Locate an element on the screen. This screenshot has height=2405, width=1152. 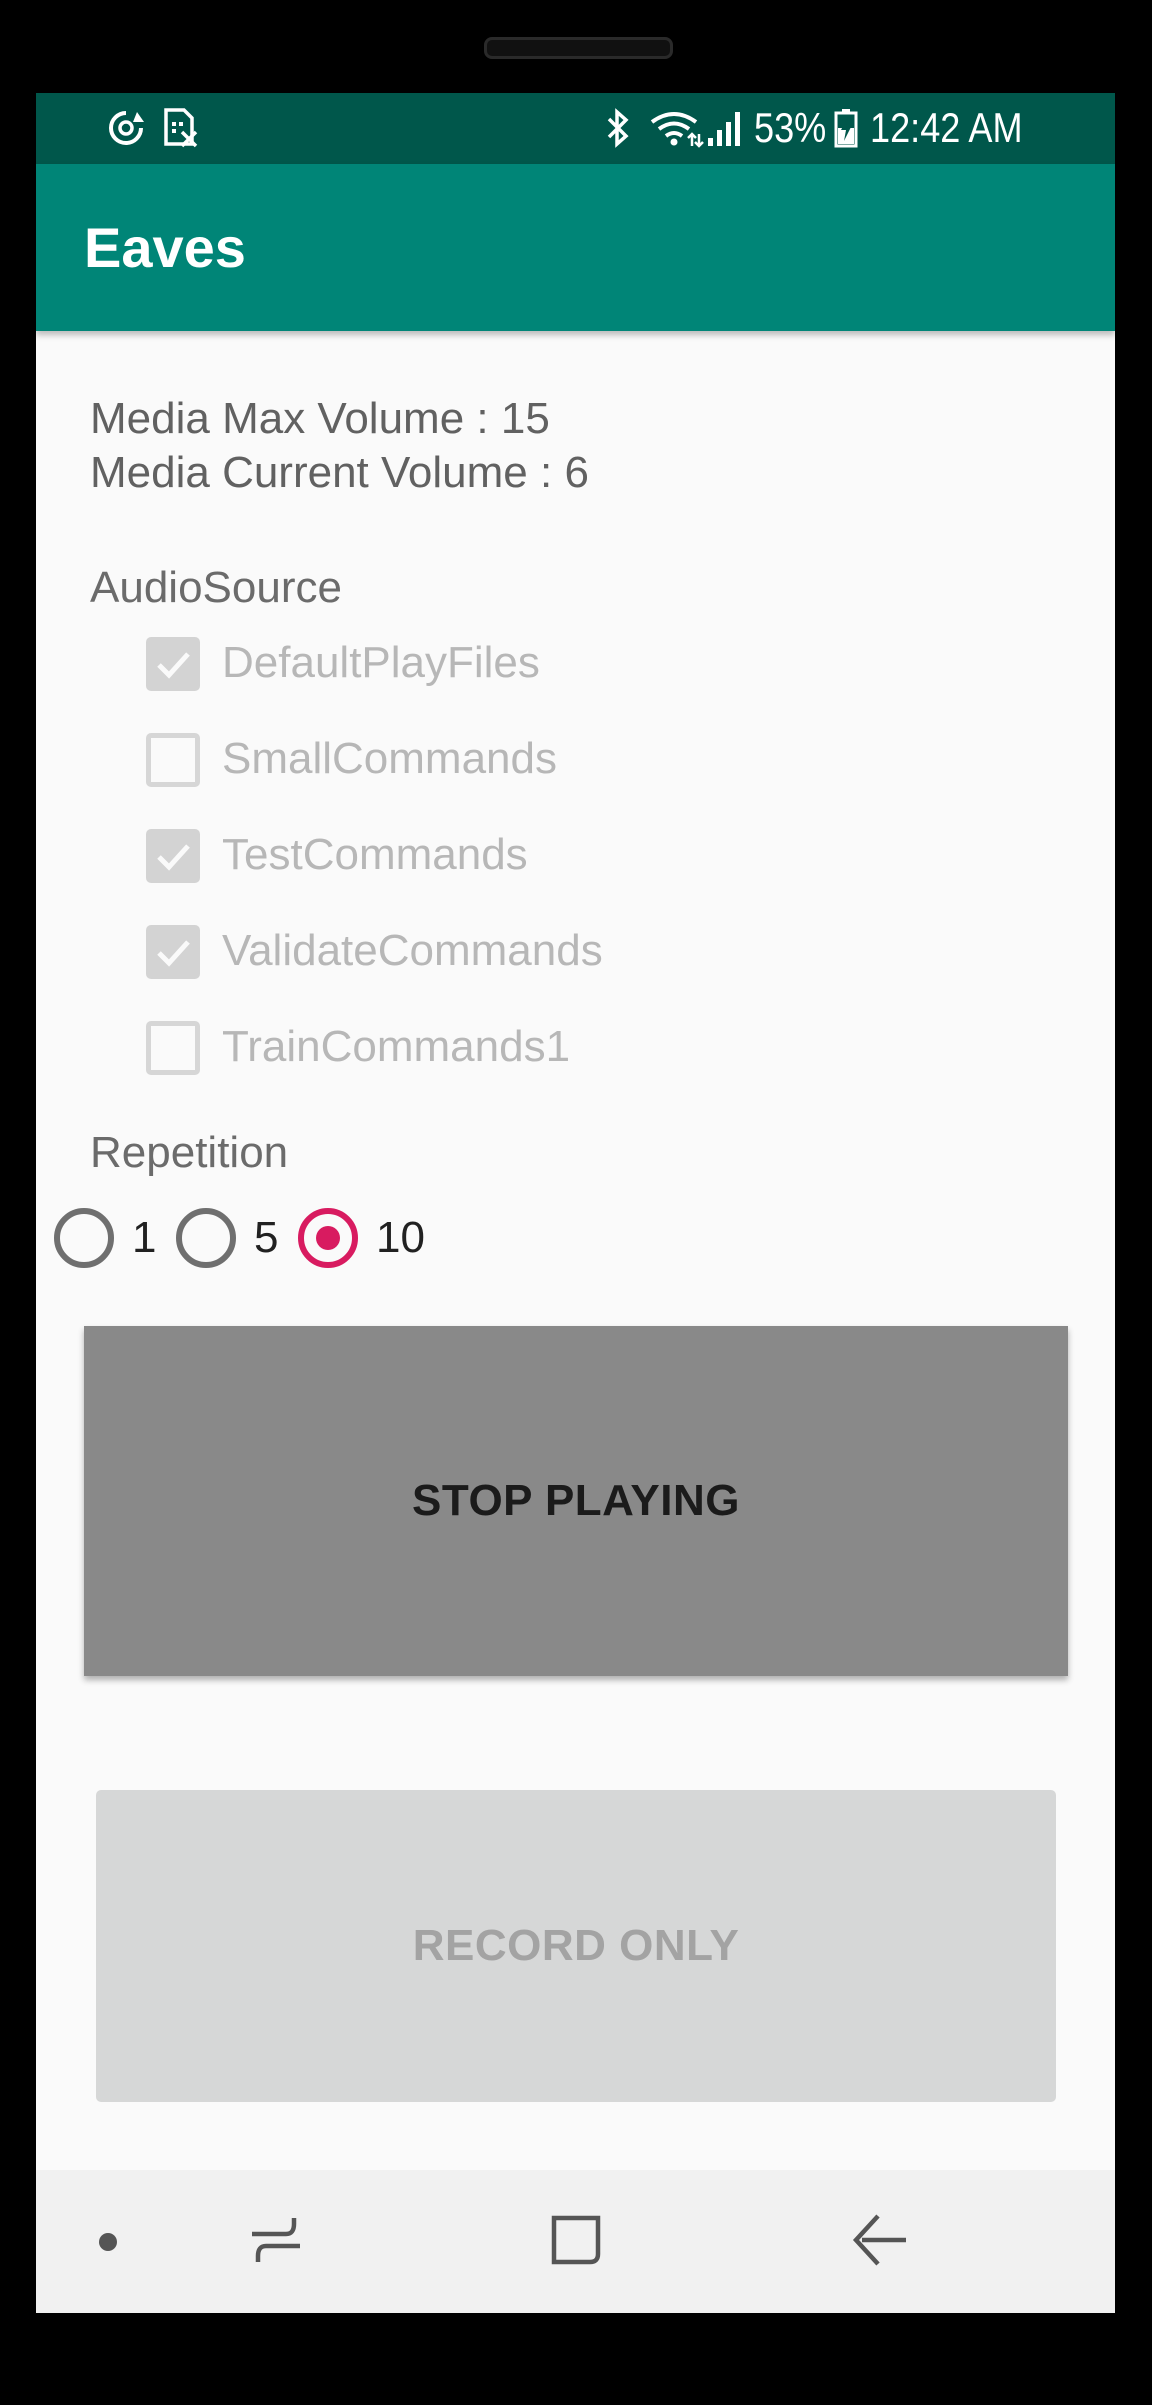
checkbox-small-commands: SmallCommands is located at coordinates (496, 760).